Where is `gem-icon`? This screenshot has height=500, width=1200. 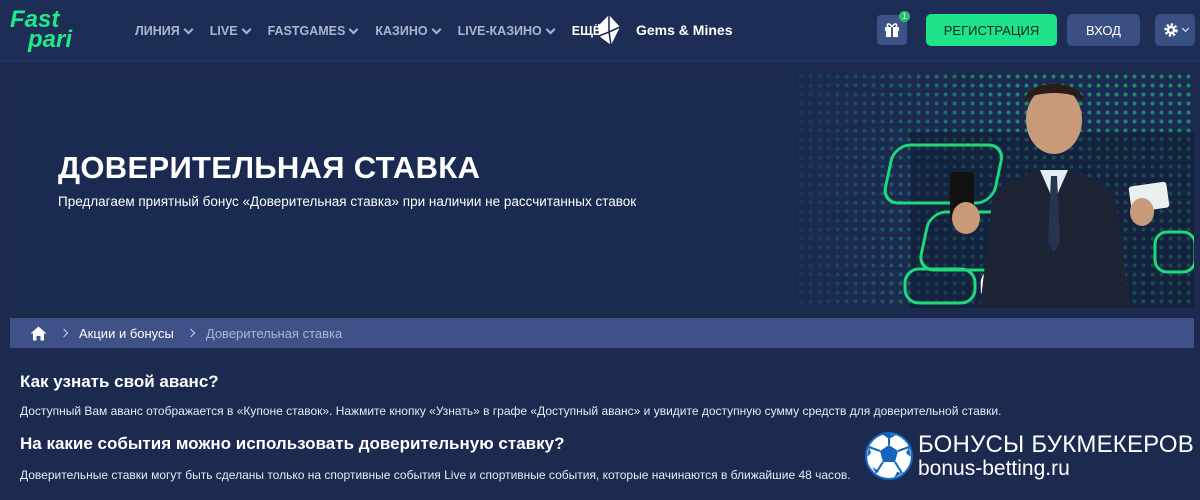
gem-icon is located at coordinates (609, 30).